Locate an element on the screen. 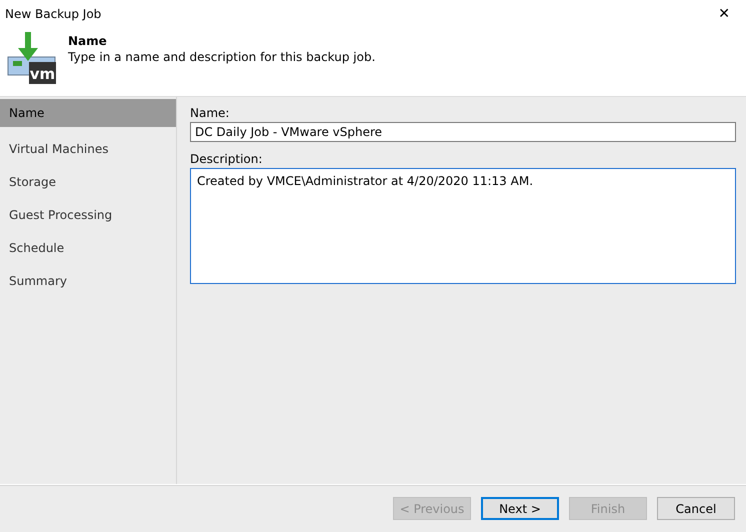 The image size is (746, 532). sidebar-item: Summary is located at coordinates (88, 280).